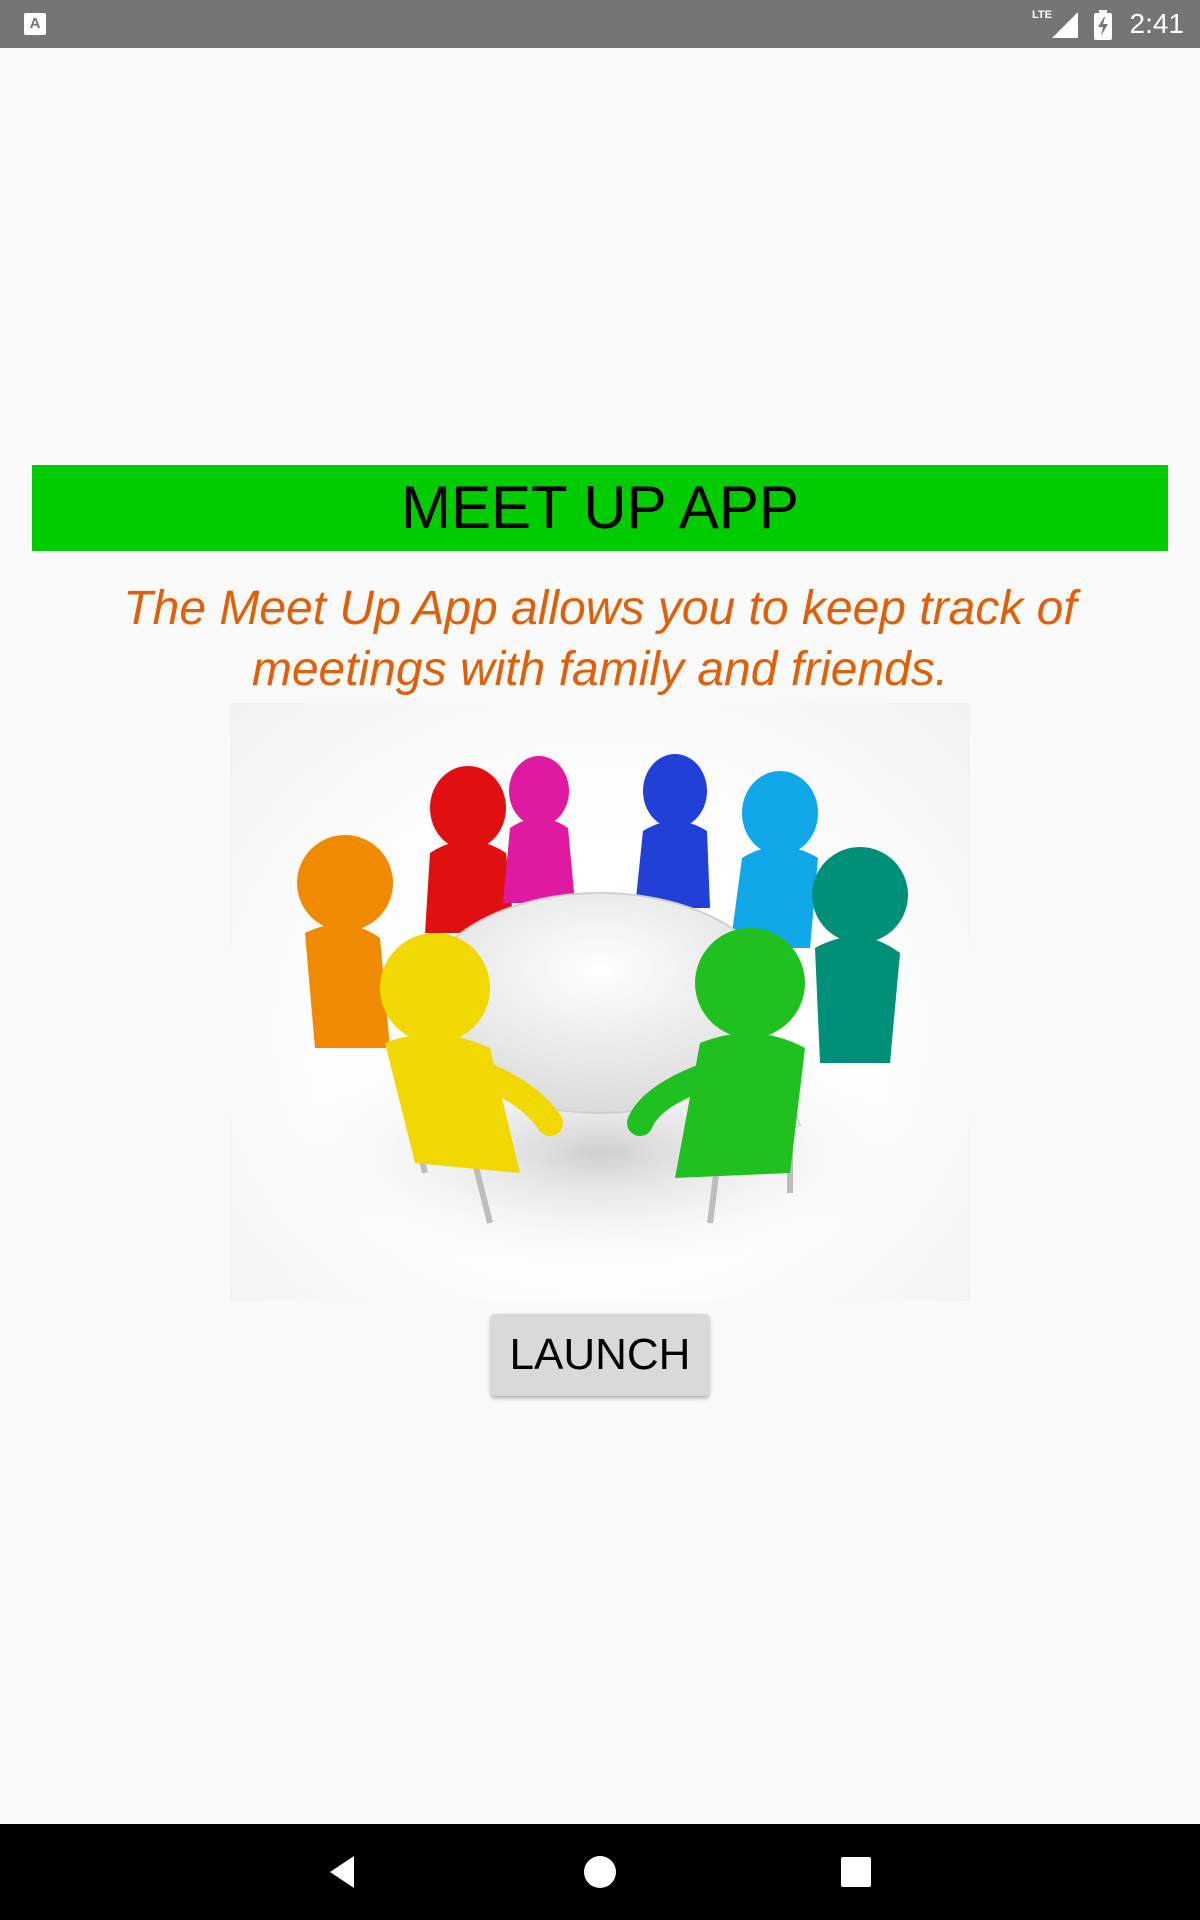 The image size is (1200, 1920). I want to click on home-icon, so click(600, 1872).